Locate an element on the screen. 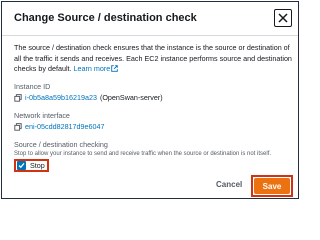 This screenshot has width=320, height=240. close-button is located at coordinates (283, 18).